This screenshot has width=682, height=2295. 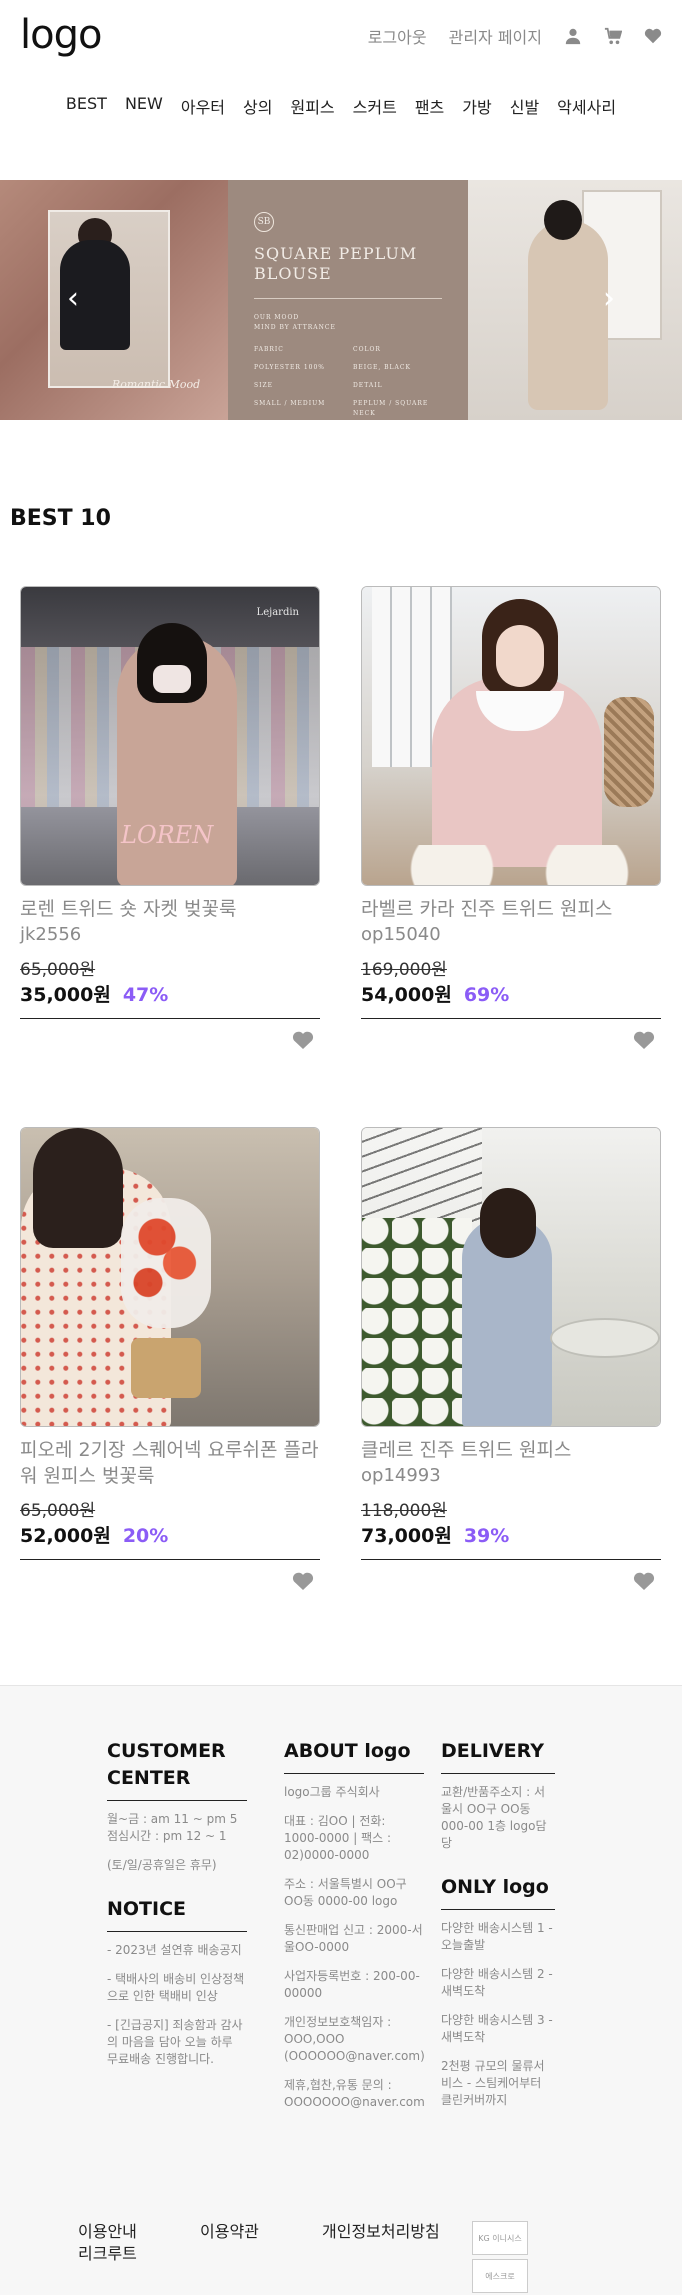 I want to click on customer-center-title: CUSTOMER CENTER, so click(x=177, y=1769).